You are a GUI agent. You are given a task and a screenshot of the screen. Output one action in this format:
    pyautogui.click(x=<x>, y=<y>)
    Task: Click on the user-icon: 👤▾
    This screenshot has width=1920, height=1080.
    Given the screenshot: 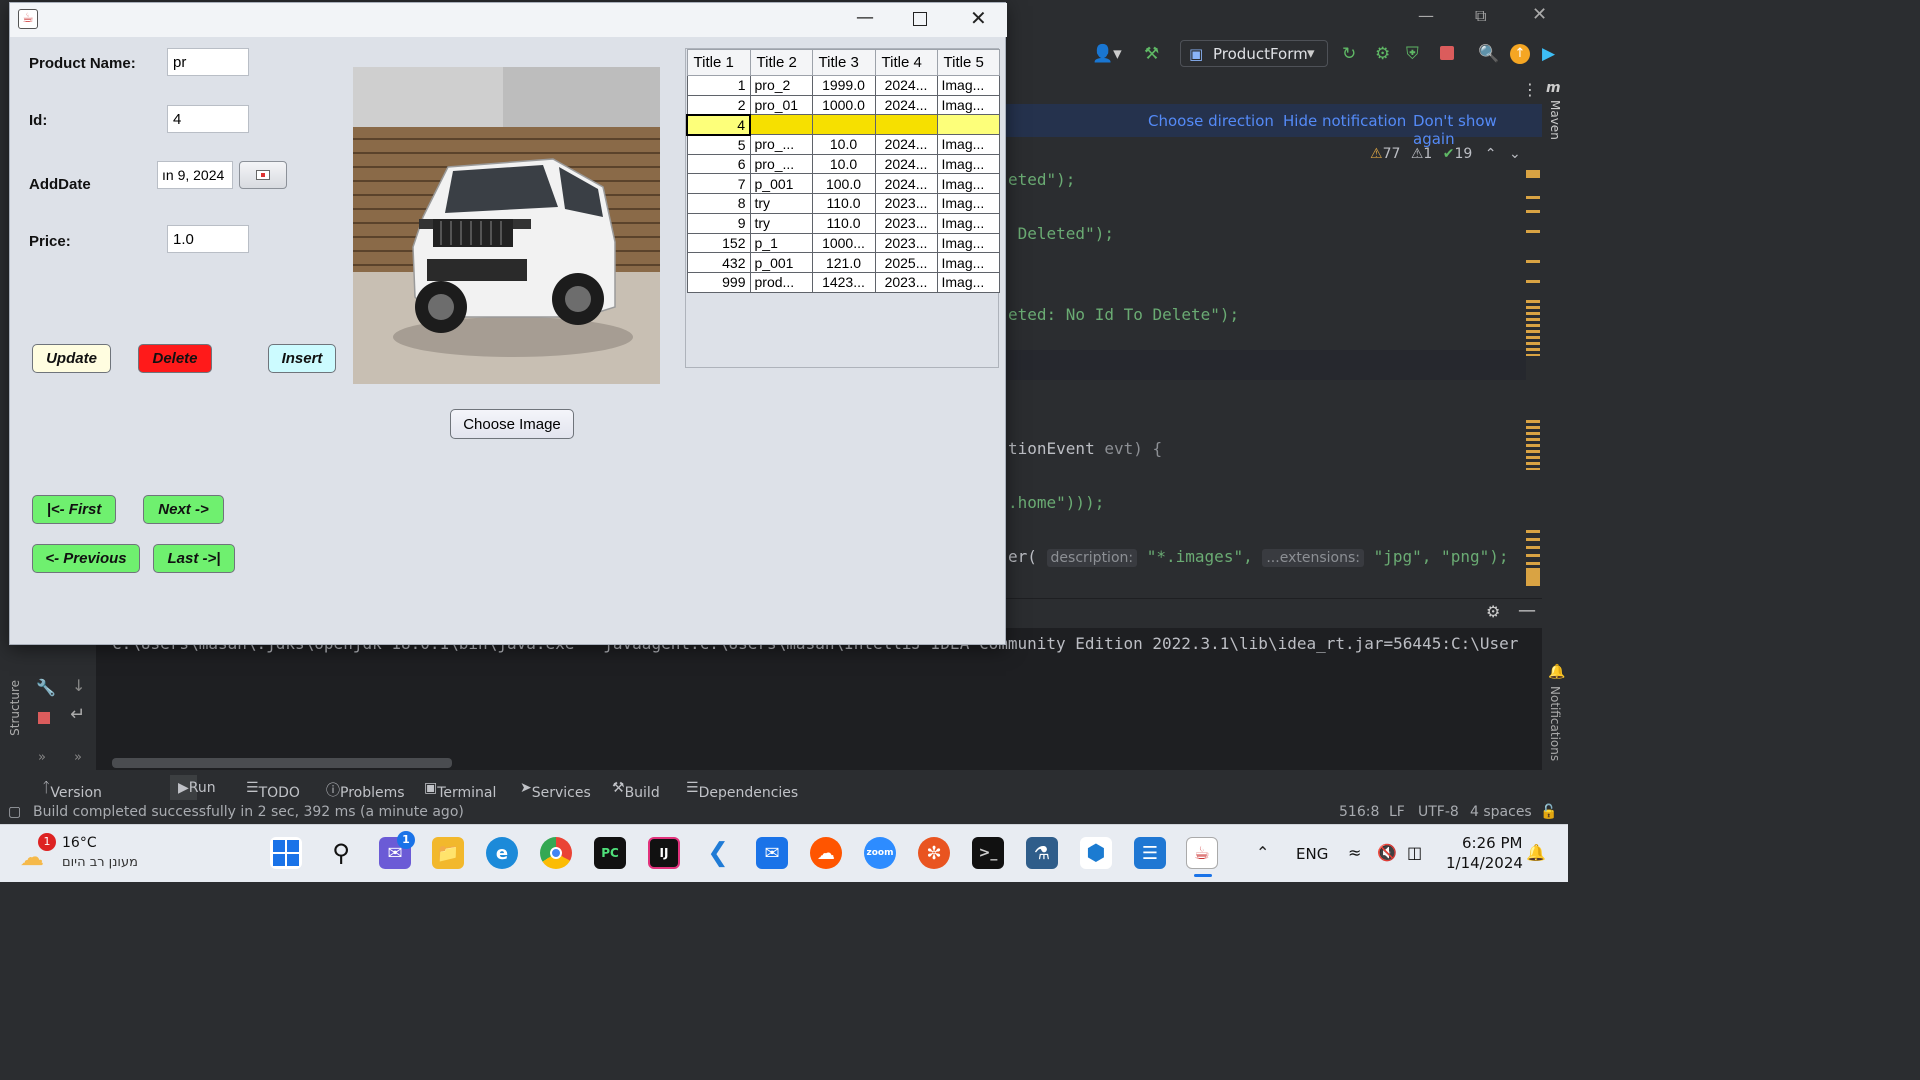 What is the action you would take?
    pyautogui.click(x=1107, y=54)
    